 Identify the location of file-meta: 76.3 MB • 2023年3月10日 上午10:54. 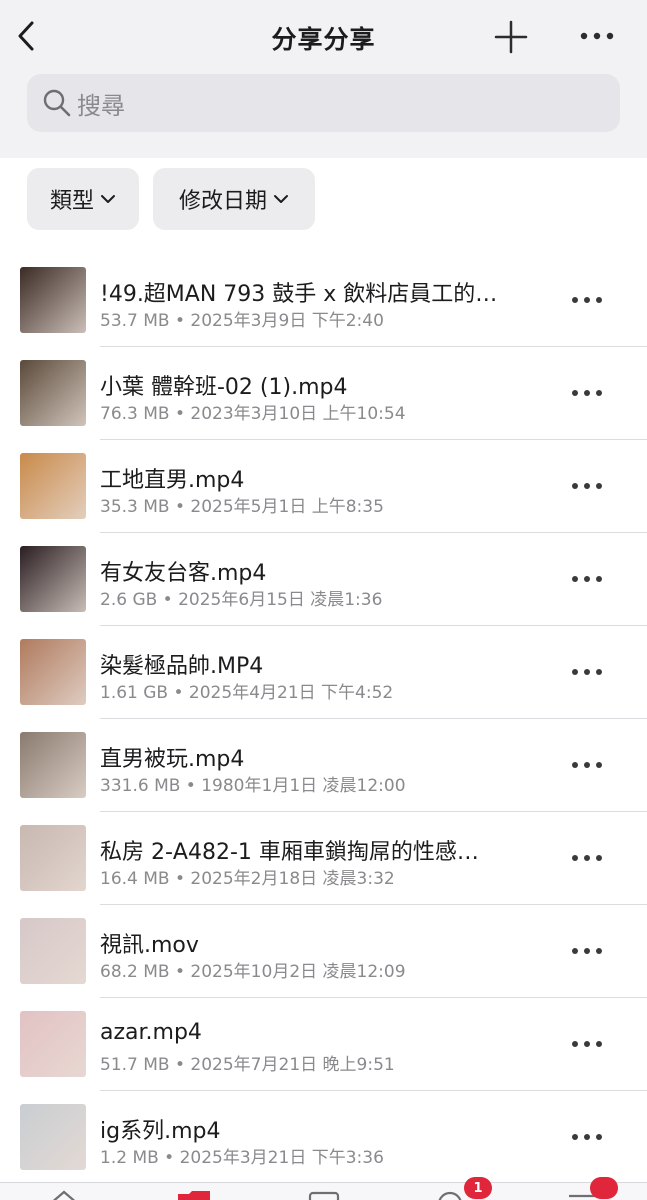
(253, 414).